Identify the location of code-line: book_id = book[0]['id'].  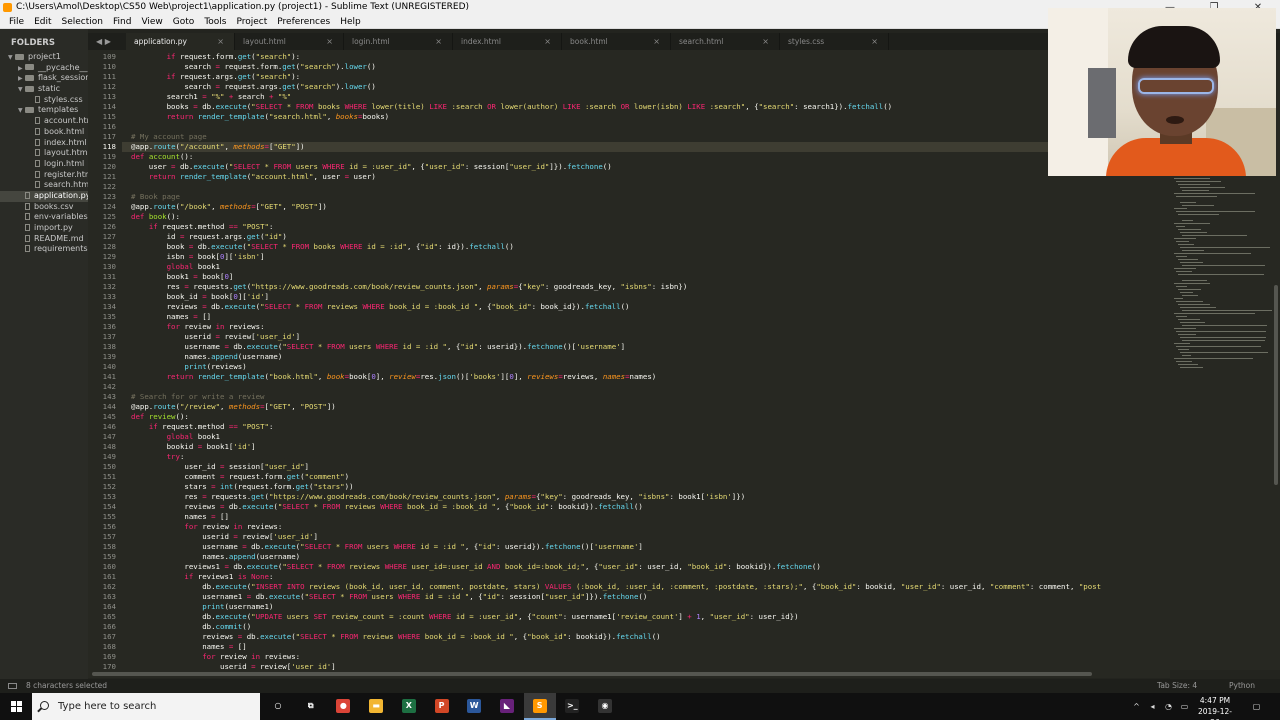
(200, 297).